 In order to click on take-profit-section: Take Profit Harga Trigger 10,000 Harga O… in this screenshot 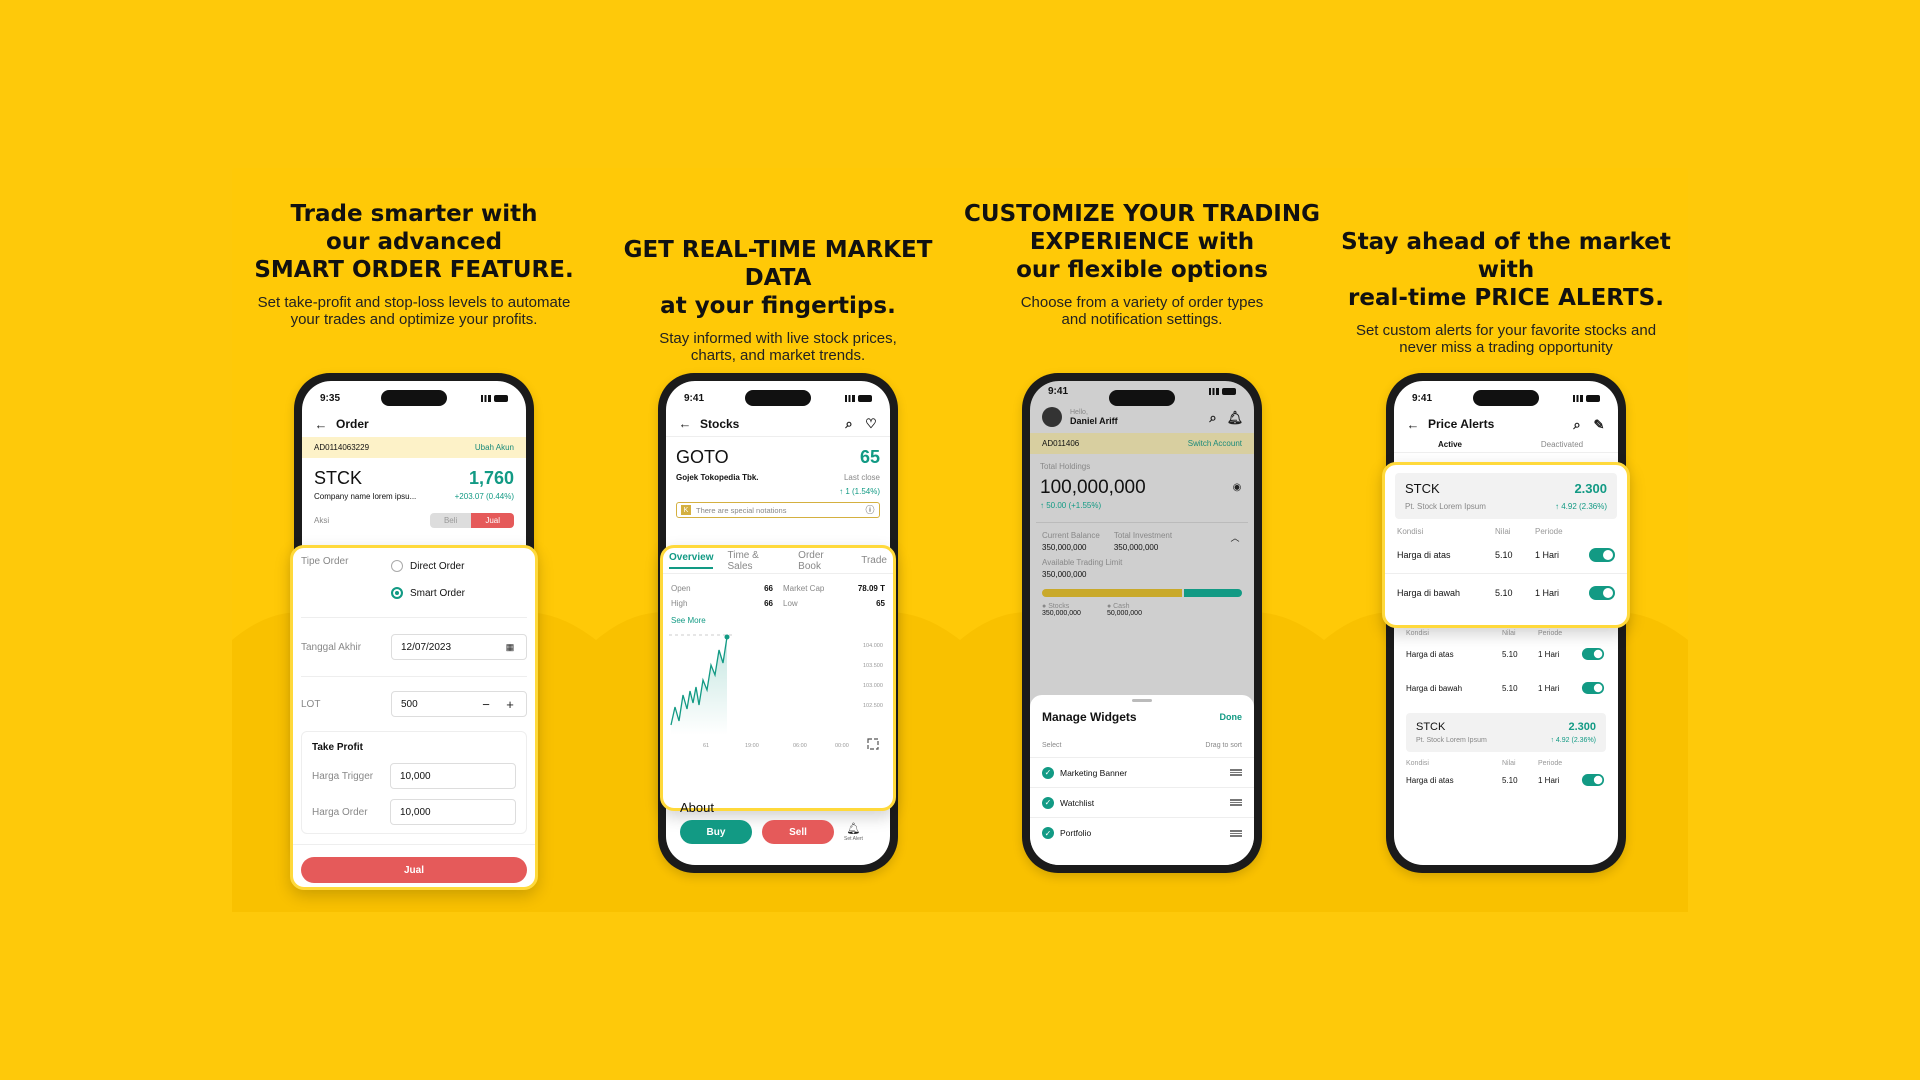, I will do `click(414, 782)`.